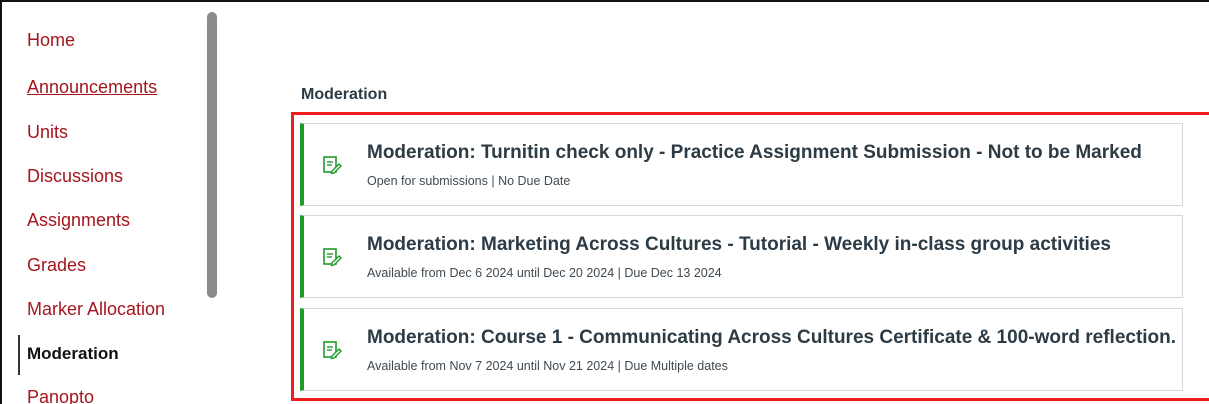 This screenshot has height=404, width=1209. I want to click on nav-item-panopto: Panopto, so click(60, 395).